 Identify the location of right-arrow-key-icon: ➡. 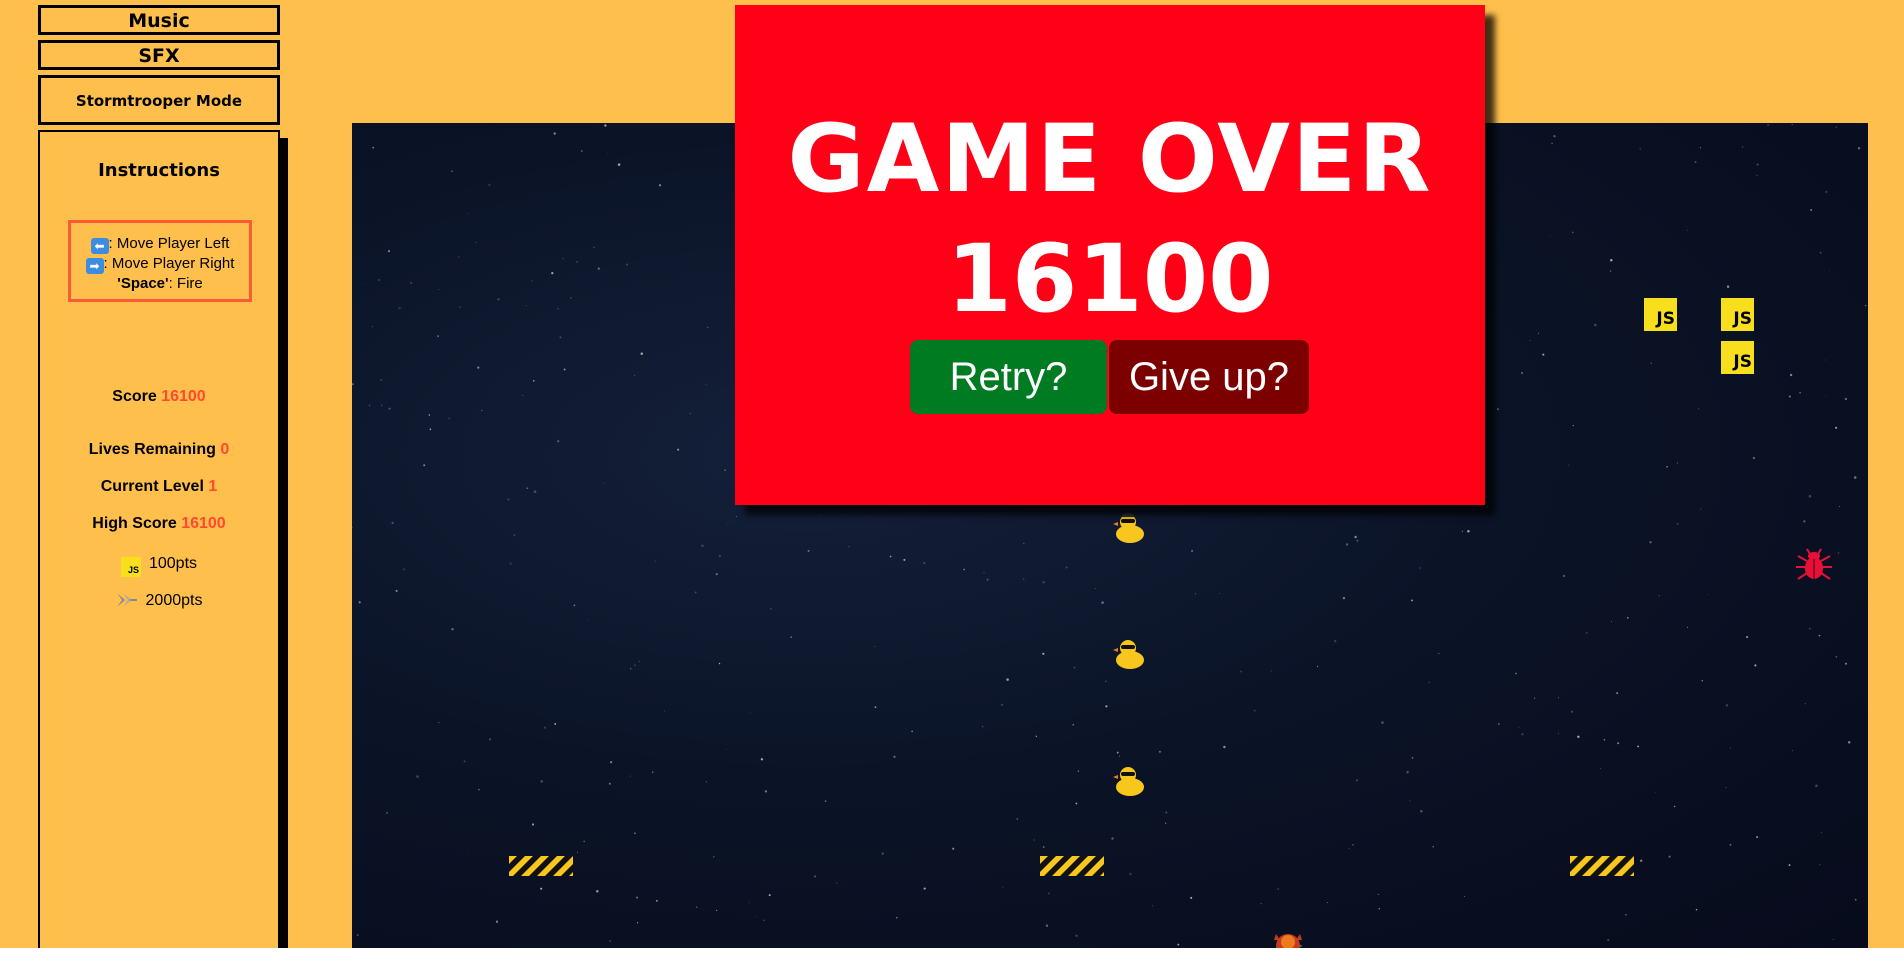
(94, 266).